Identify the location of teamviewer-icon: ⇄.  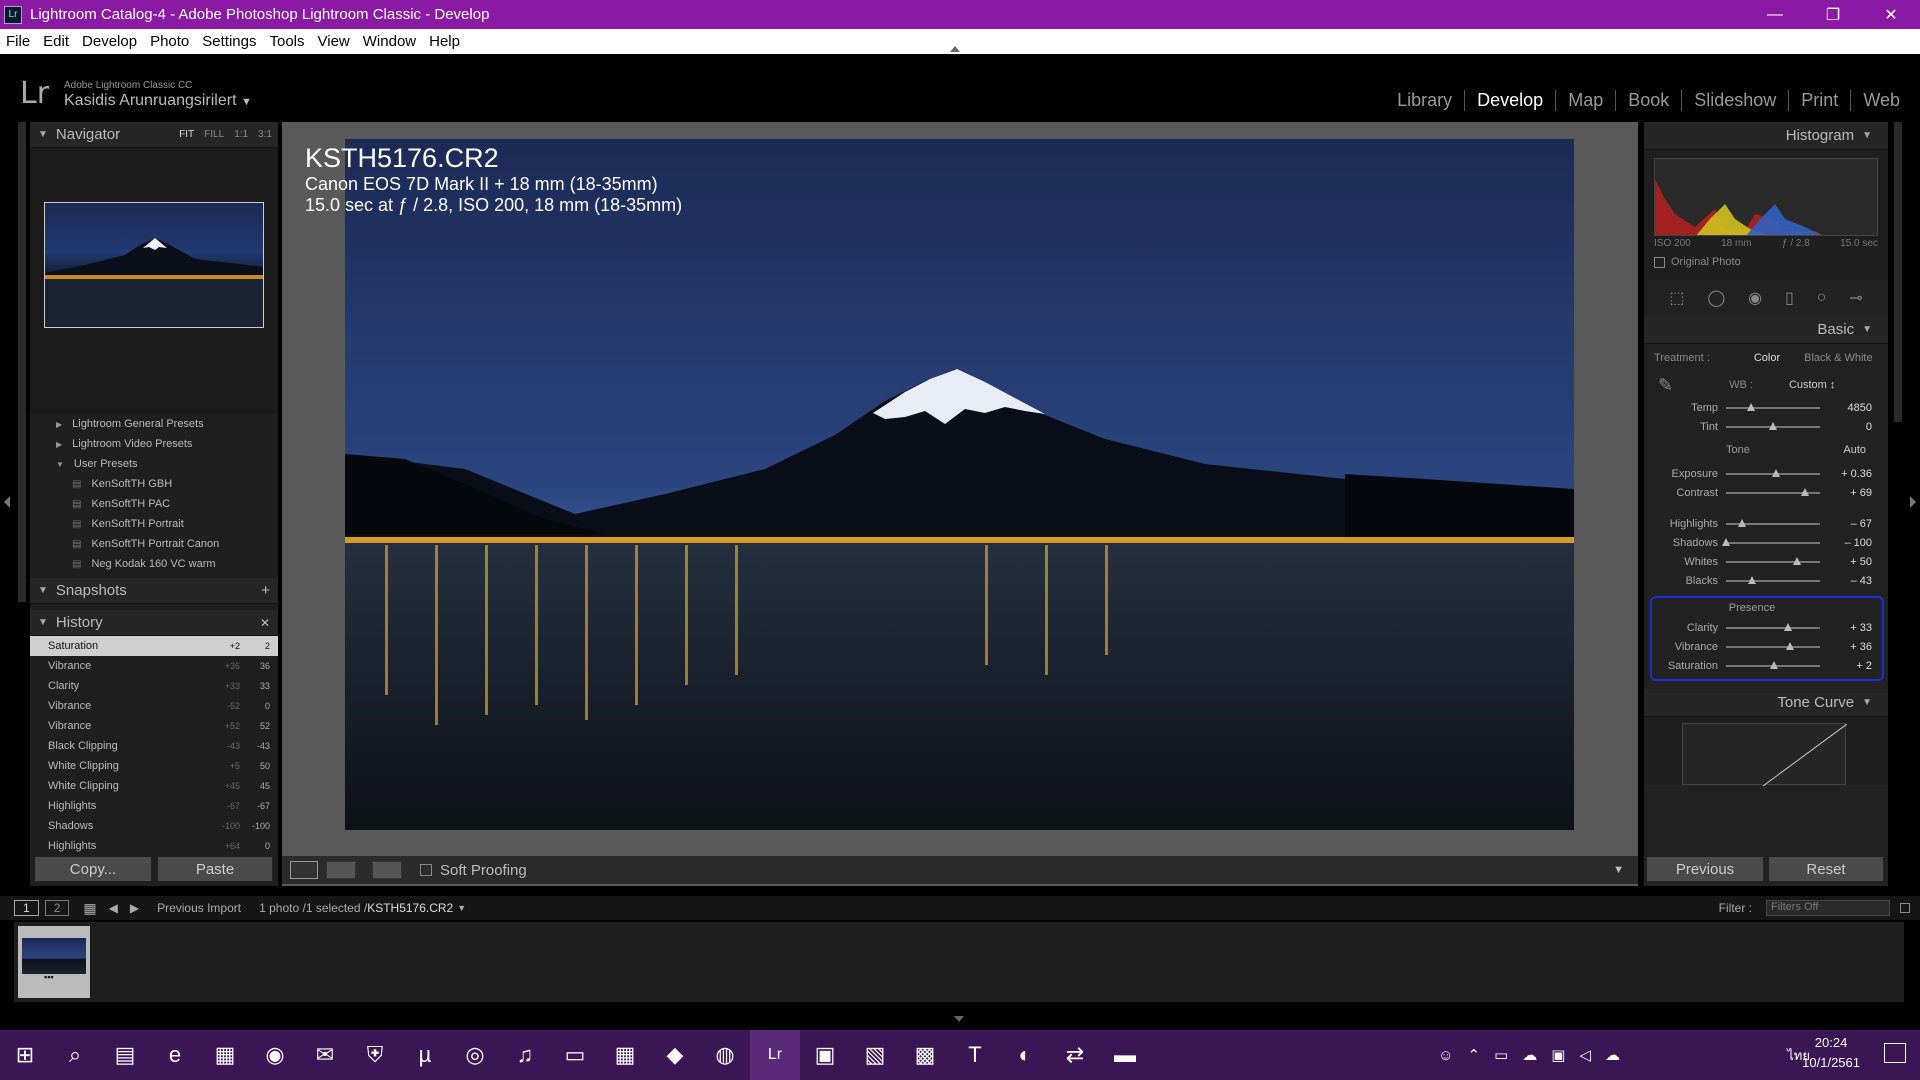
(1075, 1055).